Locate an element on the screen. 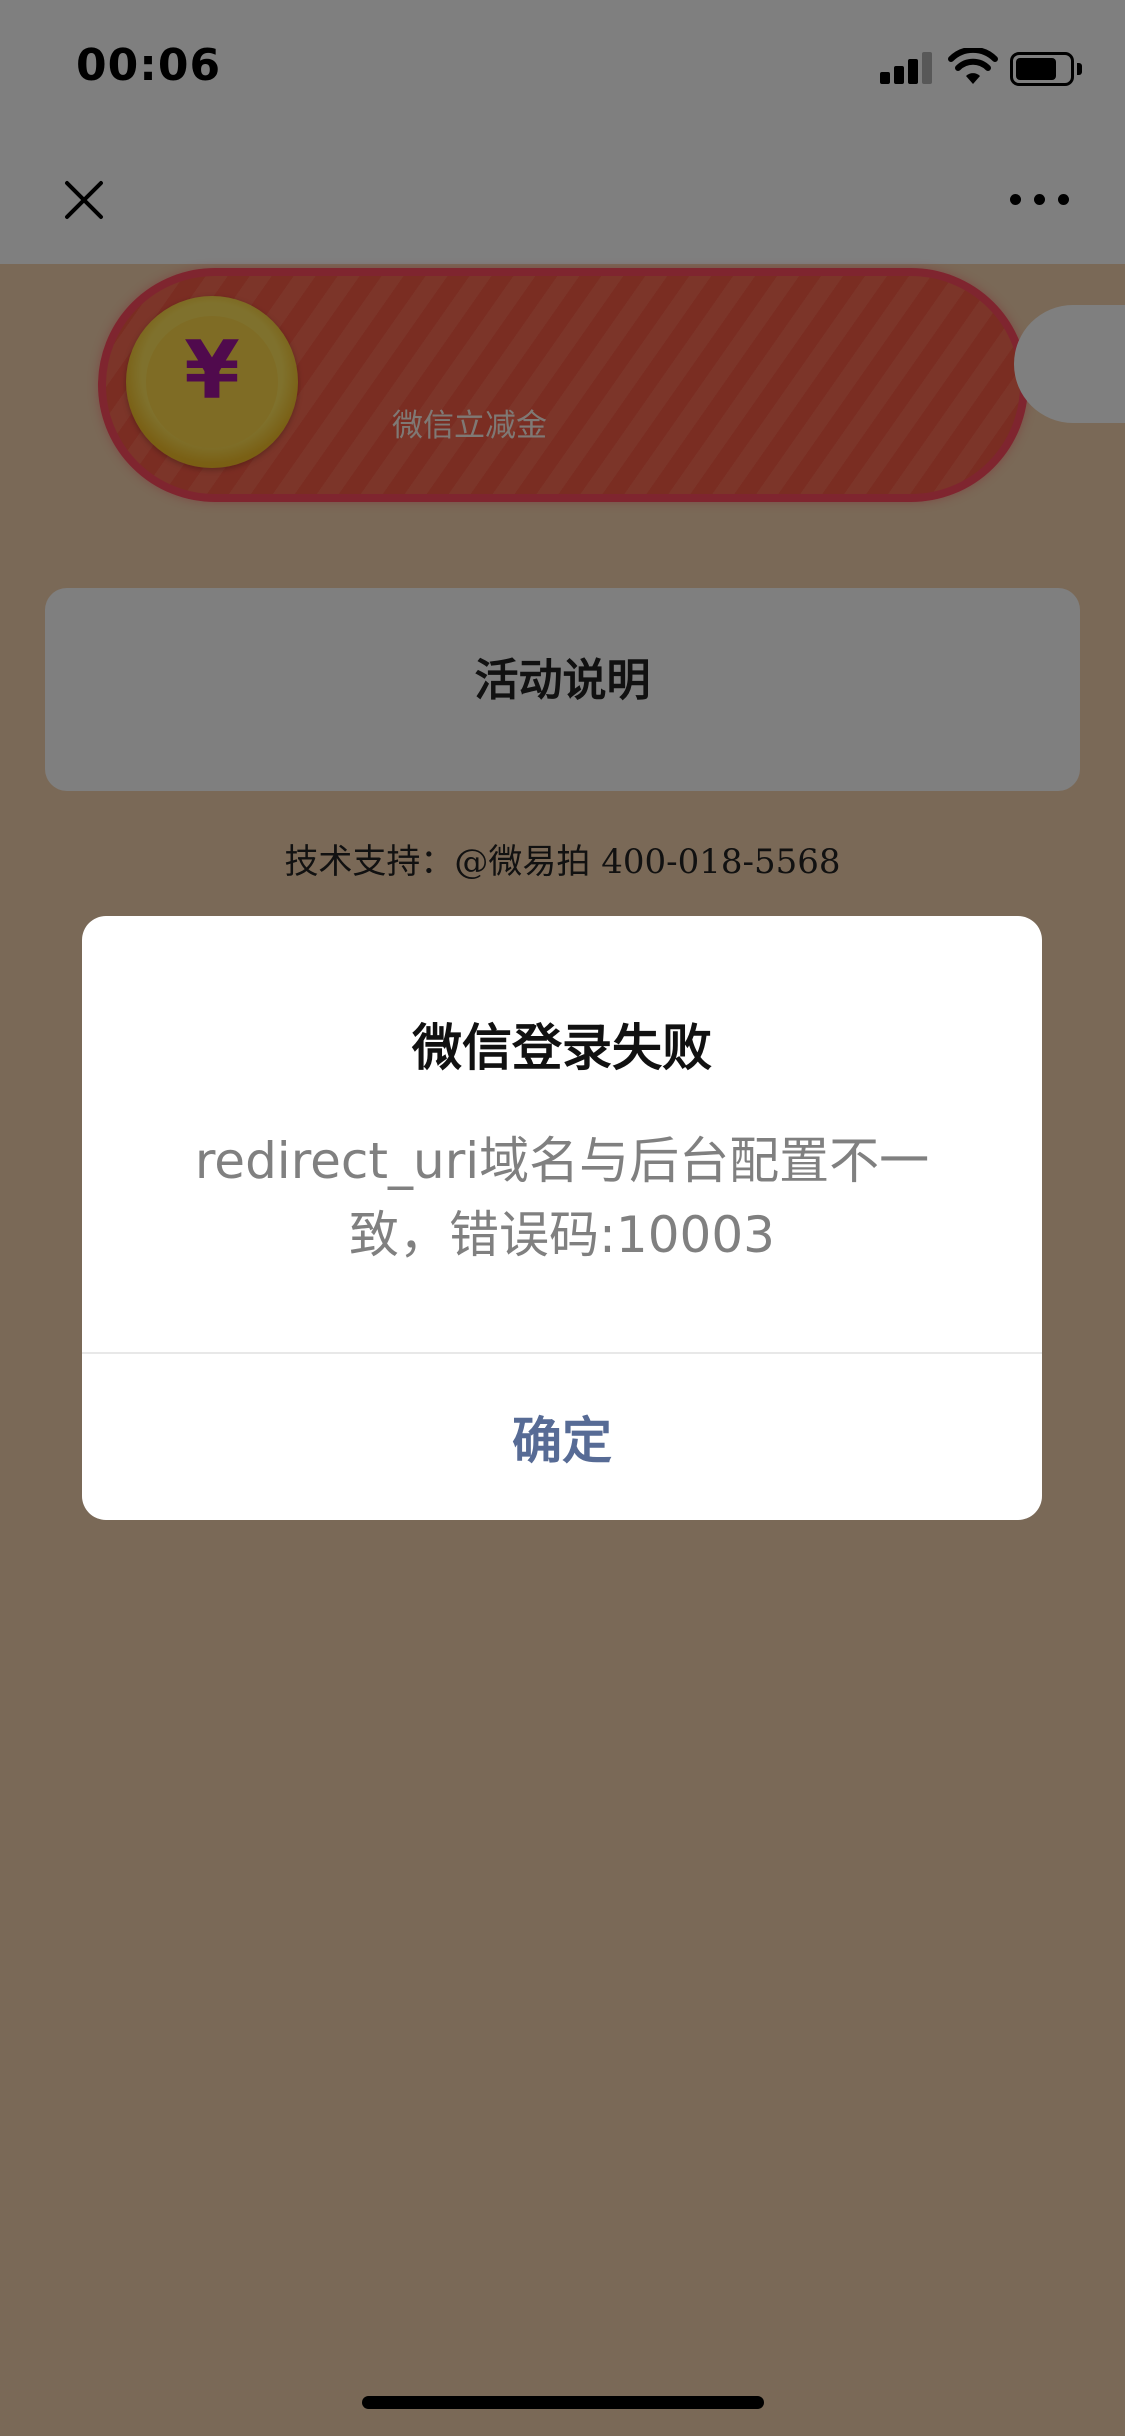 The height and width of the screenshot is (2436, 1125). home-indicator is located at coordinates (563, 2402).